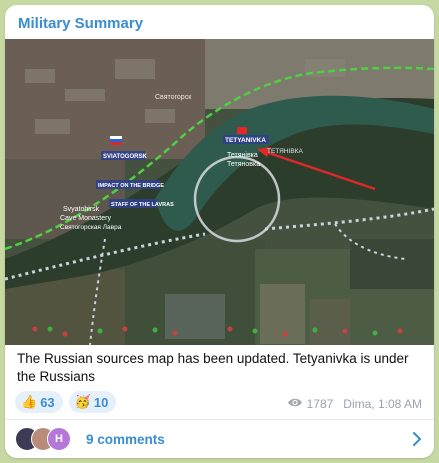 The width and height of the screenshot is (439, 463). What do you see at coordinates (81, 209) in the screenshot?
I see `svyatohirsk-lavra-label: Svyatohirsk` at bounding box center [81, 209].